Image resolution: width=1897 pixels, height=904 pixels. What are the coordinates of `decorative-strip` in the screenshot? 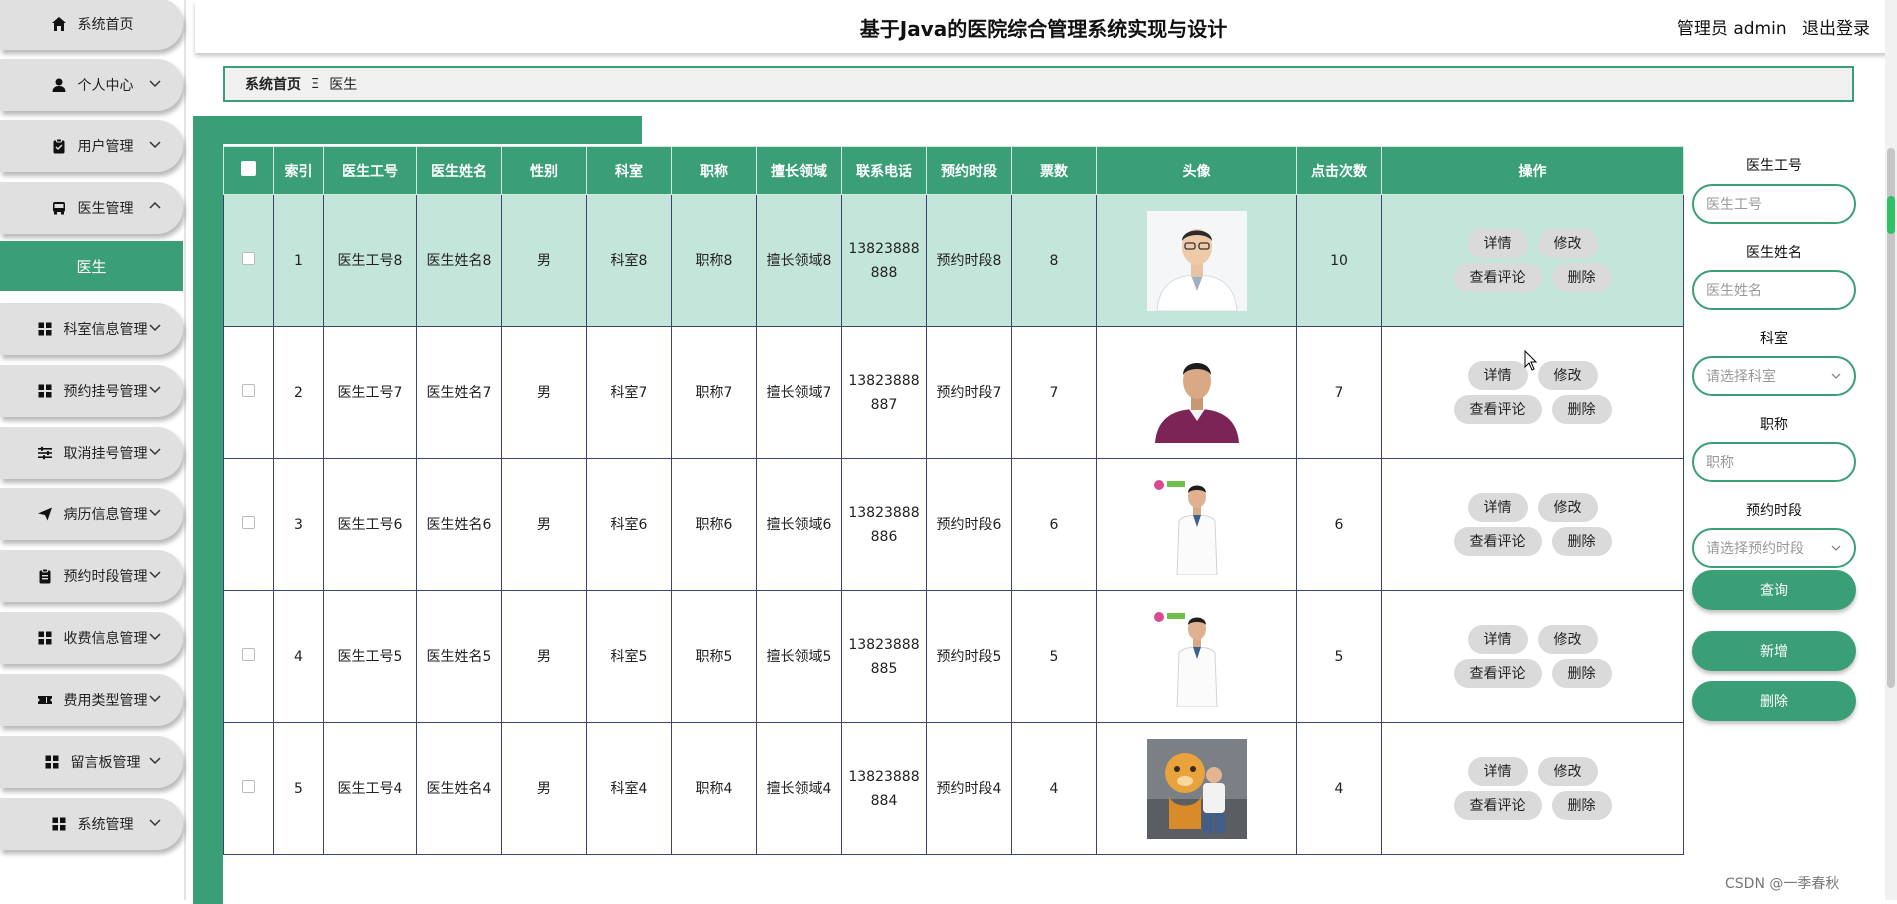 It's located at (208, 524).